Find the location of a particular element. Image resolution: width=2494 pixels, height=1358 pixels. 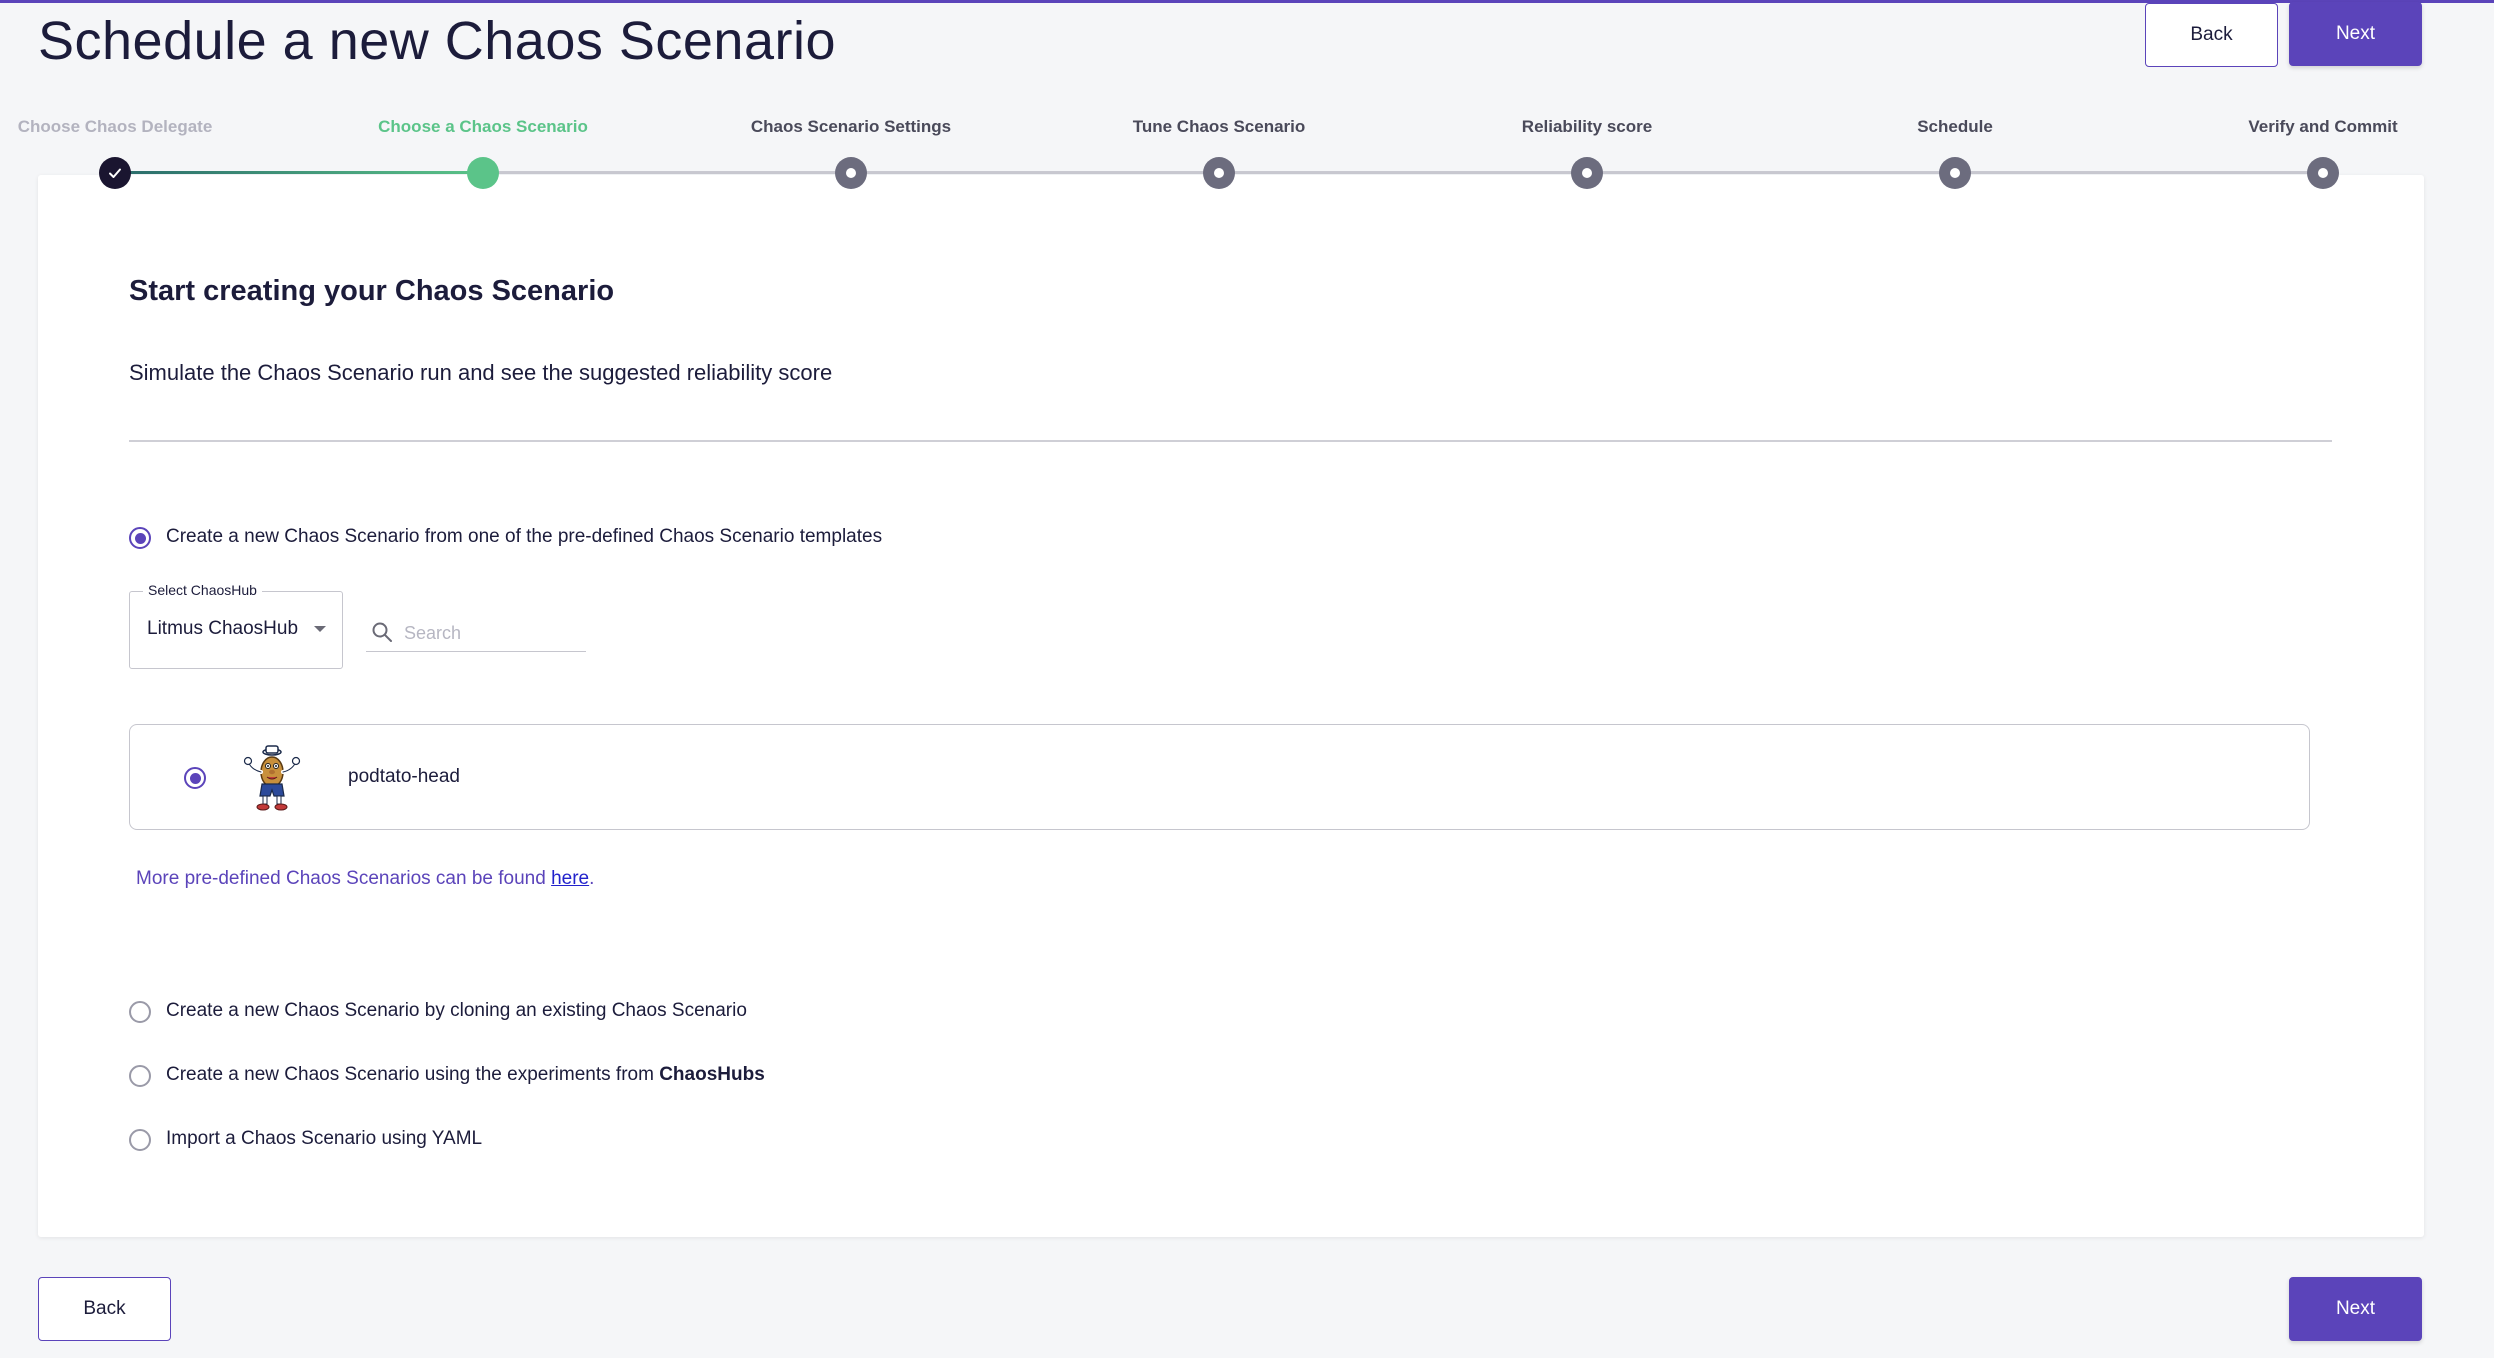

page-title: Schedule a new Chaos Scenario is located at coordinates (437, 41).